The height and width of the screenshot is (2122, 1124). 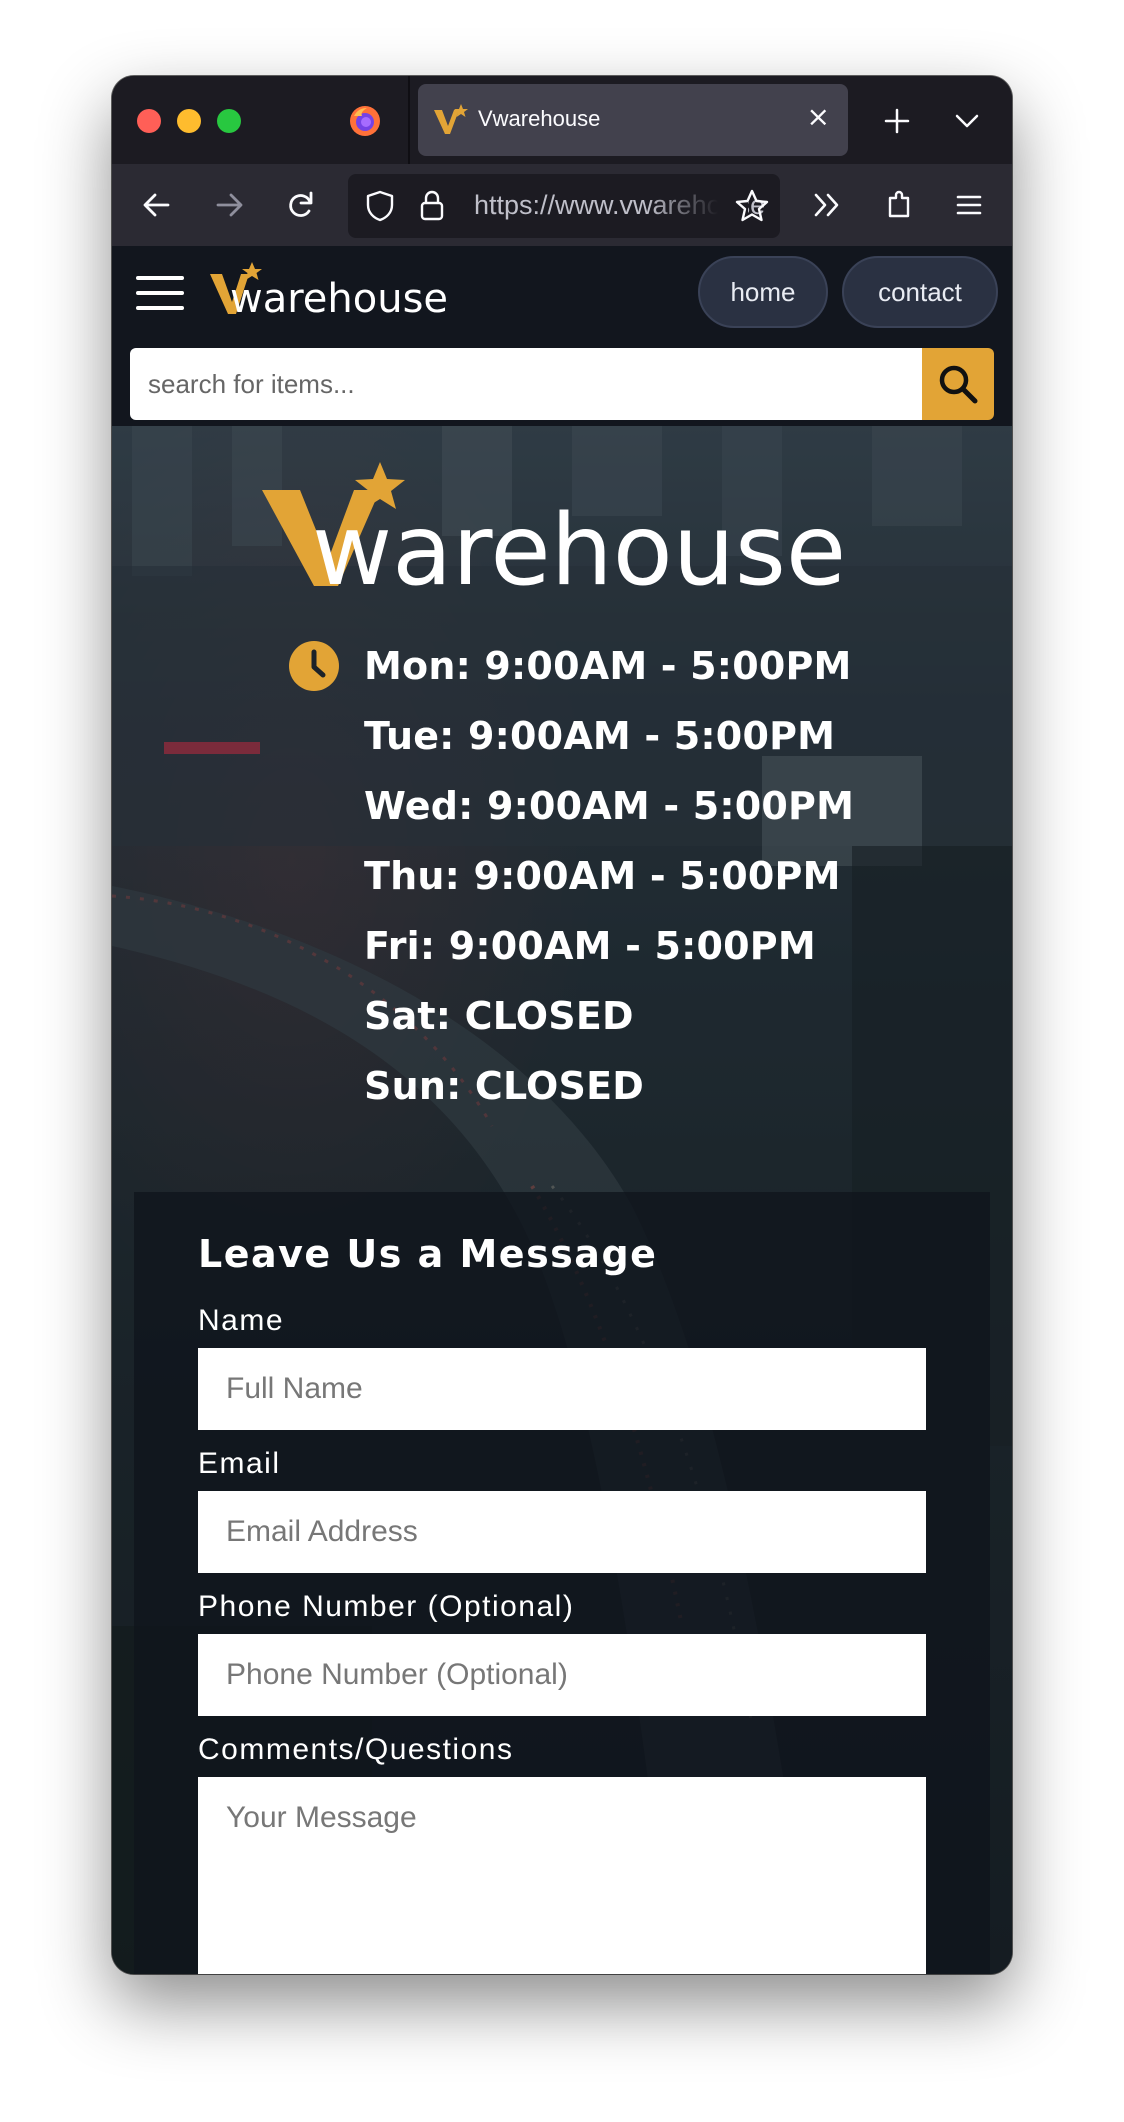 I want to click on navigation-toolbar: https://www.vwarehouse, so click(x=562, y=205).